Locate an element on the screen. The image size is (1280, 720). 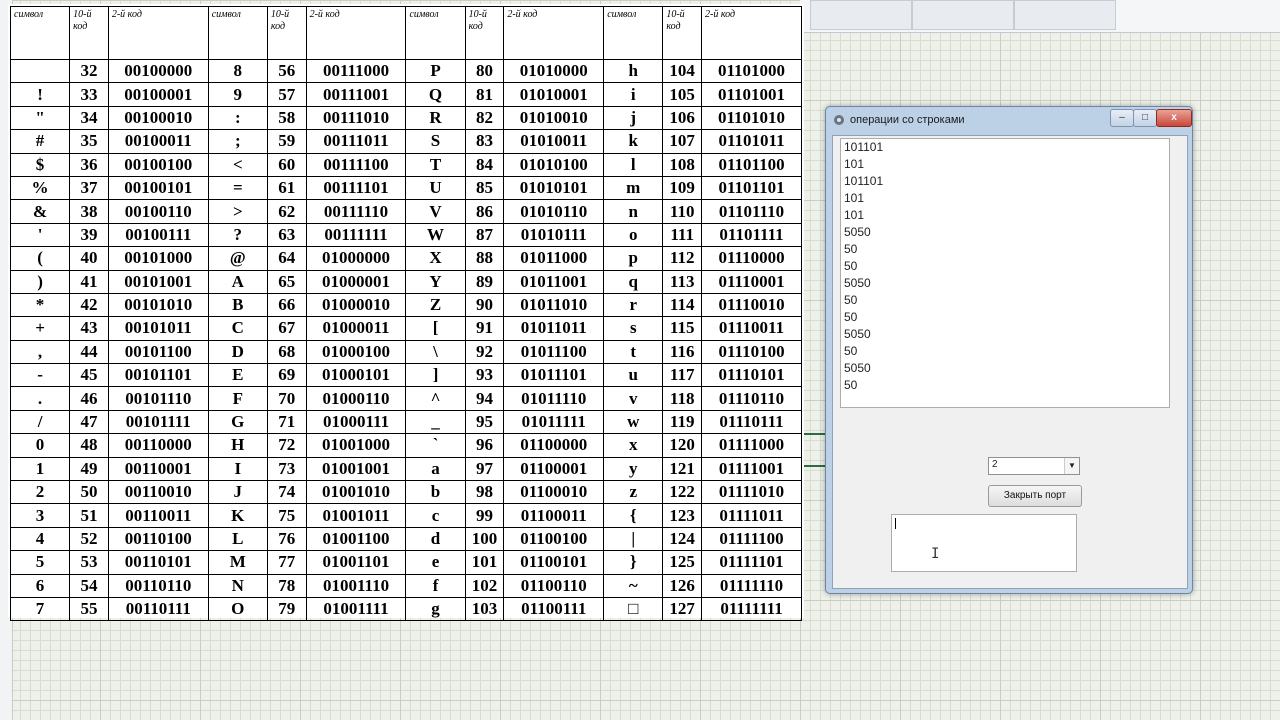
table-cell: * is located at coordinates (40, 305).